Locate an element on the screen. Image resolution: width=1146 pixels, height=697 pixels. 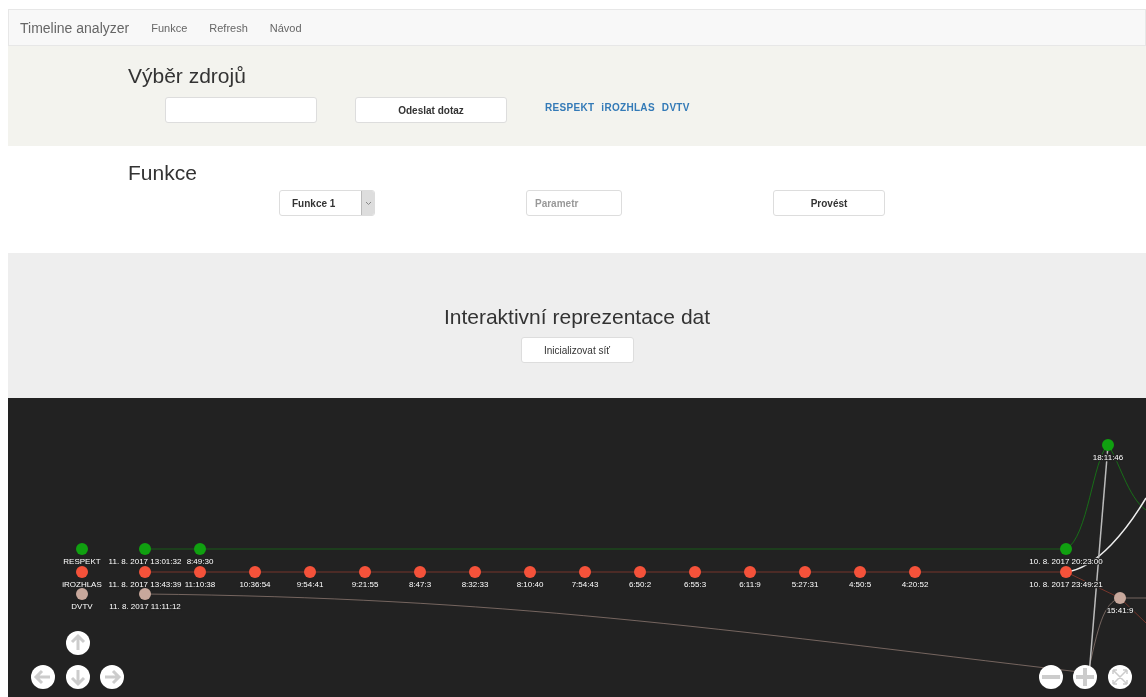
node-label: 10:36:54 is located at coordinates (255, 584).